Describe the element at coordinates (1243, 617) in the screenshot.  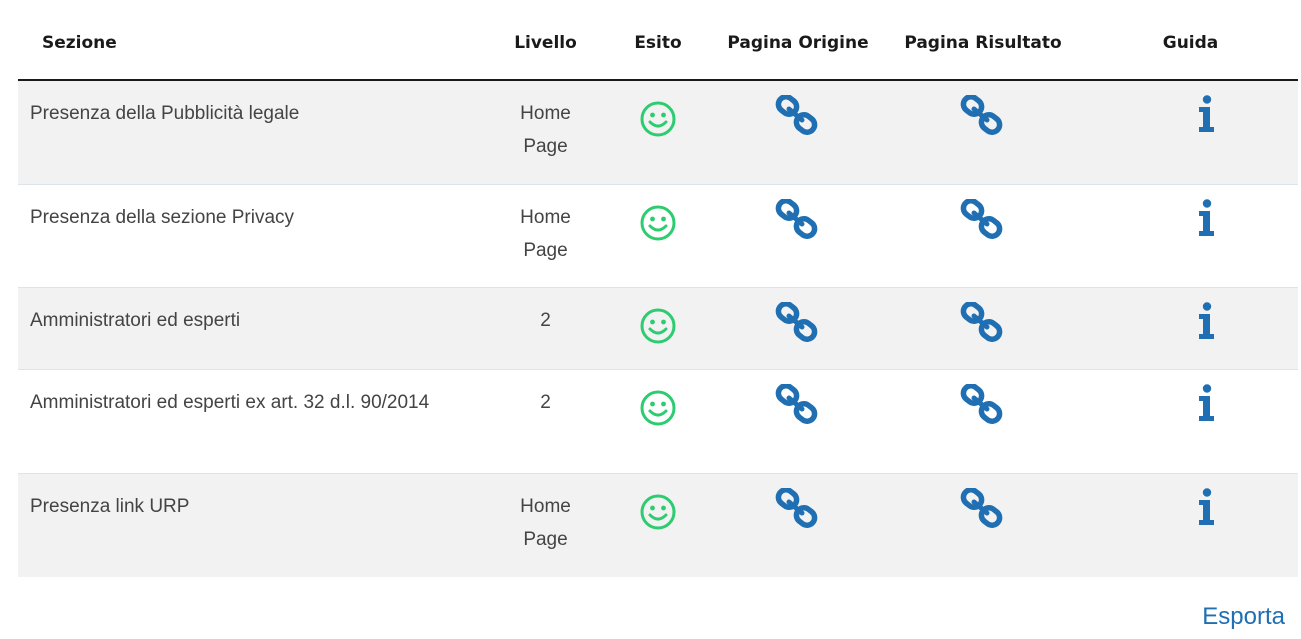
I see `export-link: Esporta` at that location.